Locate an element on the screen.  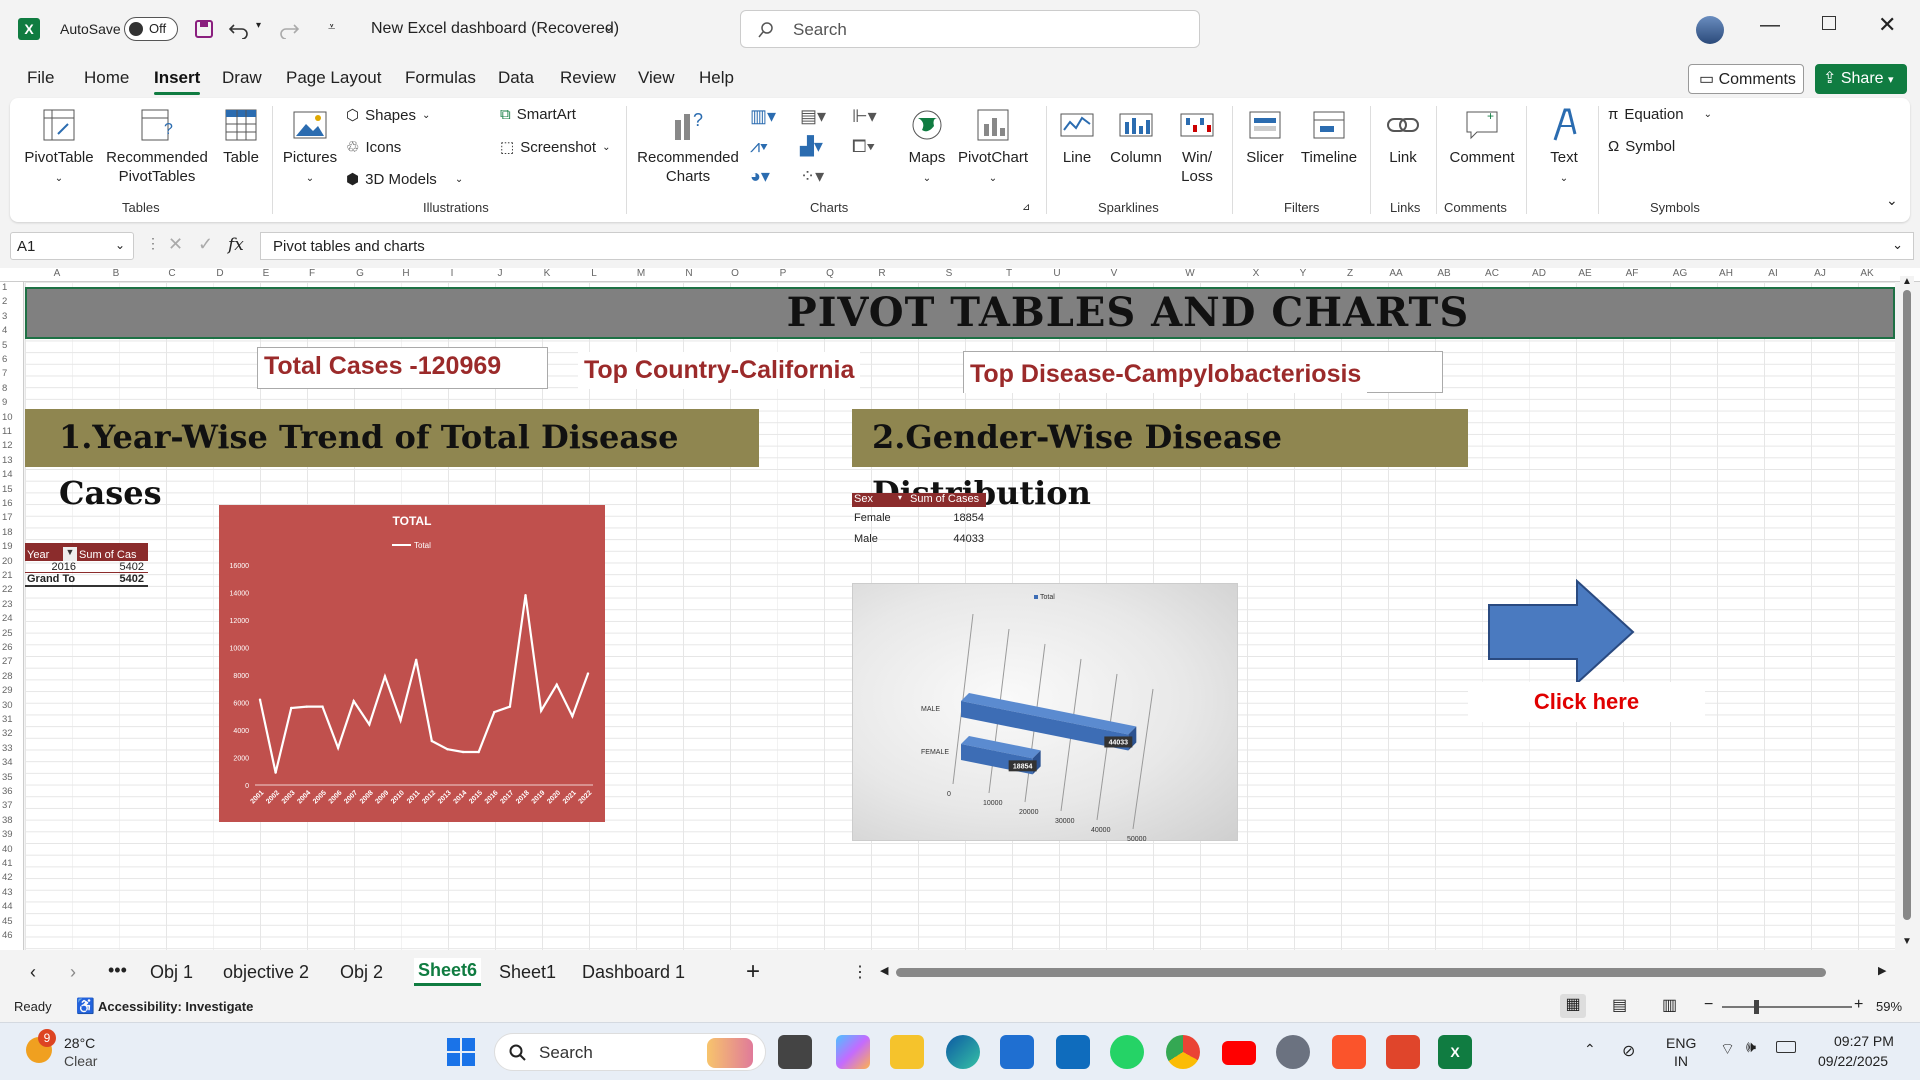
scroll-left-icon: ◀ is located at coordinates (884, 970).